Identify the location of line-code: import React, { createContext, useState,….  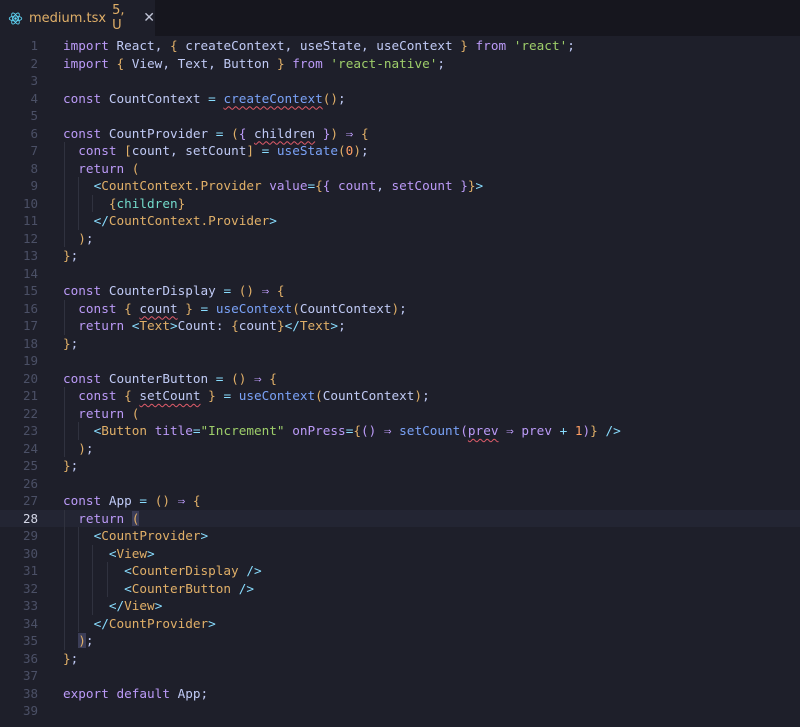
(319, 45).